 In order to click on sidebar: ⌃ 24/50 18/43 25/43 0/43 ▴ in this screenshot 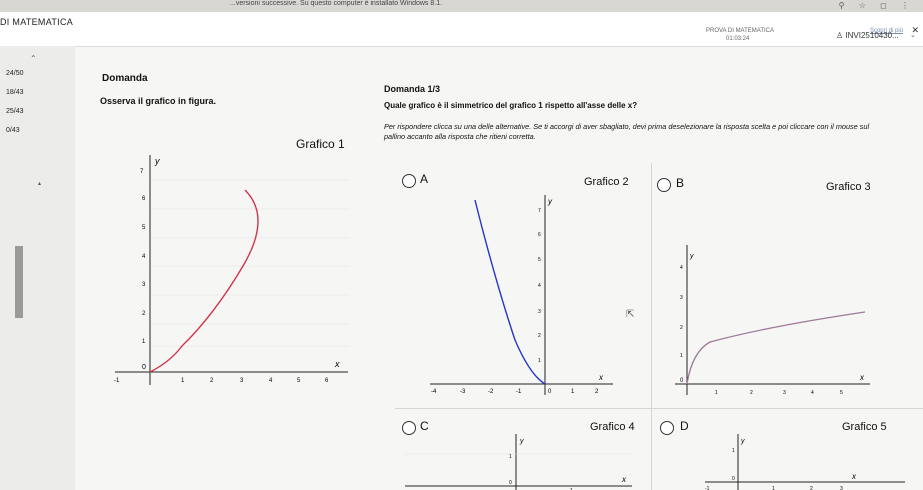, I will do `click(37, 268)`.